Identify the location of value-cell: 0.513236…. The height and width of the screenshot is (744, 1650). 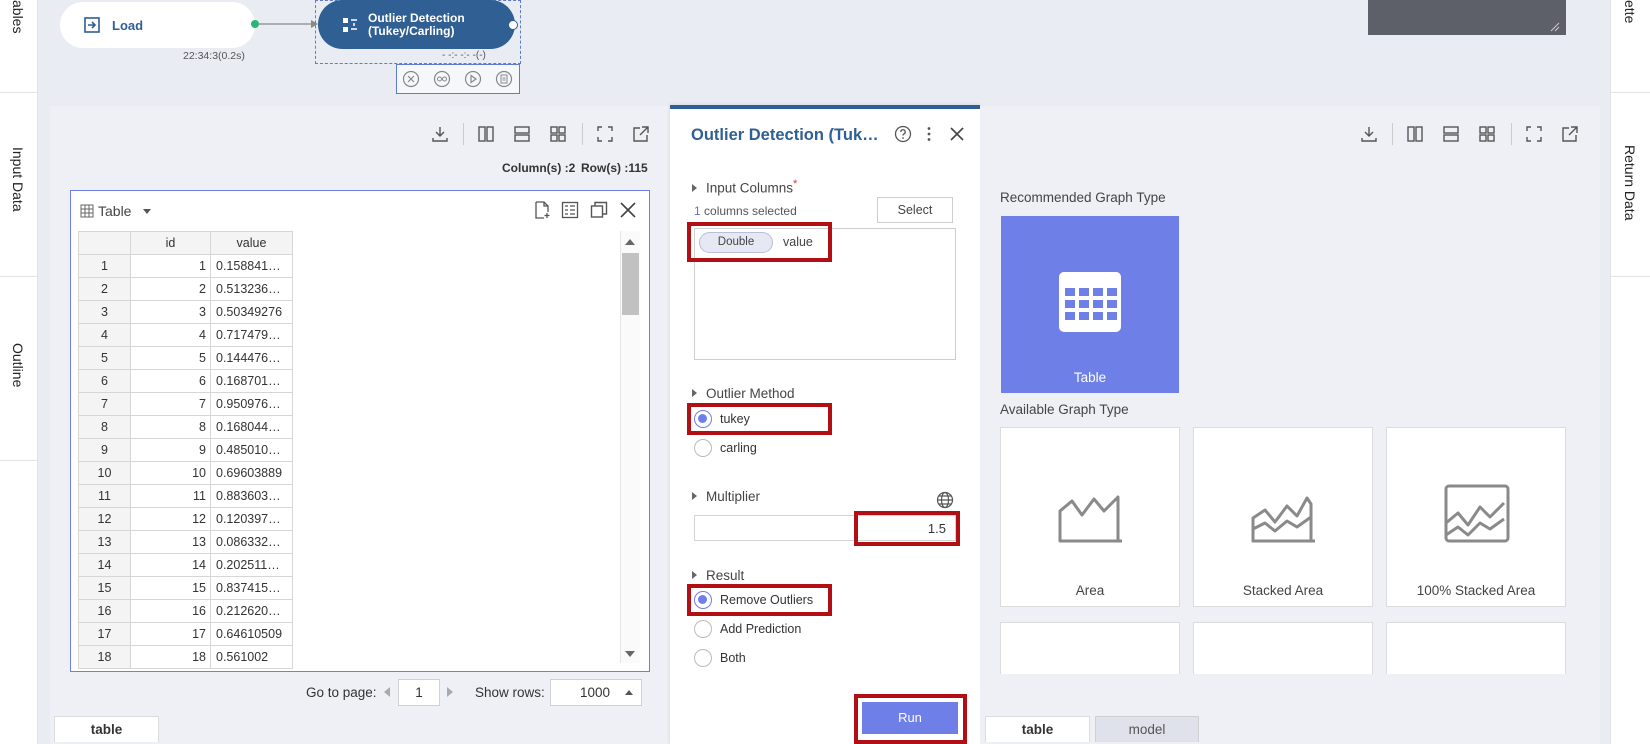
(251, 289).